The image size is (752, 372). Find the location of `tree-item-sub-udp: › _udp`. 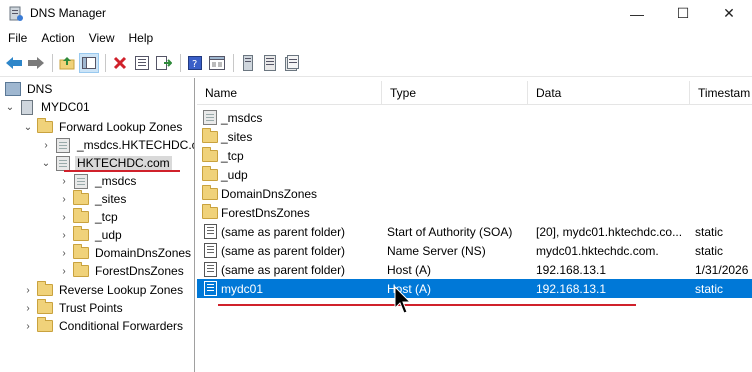

tree-item-sub-udp: › _udp is located at coordinates (91, 235).